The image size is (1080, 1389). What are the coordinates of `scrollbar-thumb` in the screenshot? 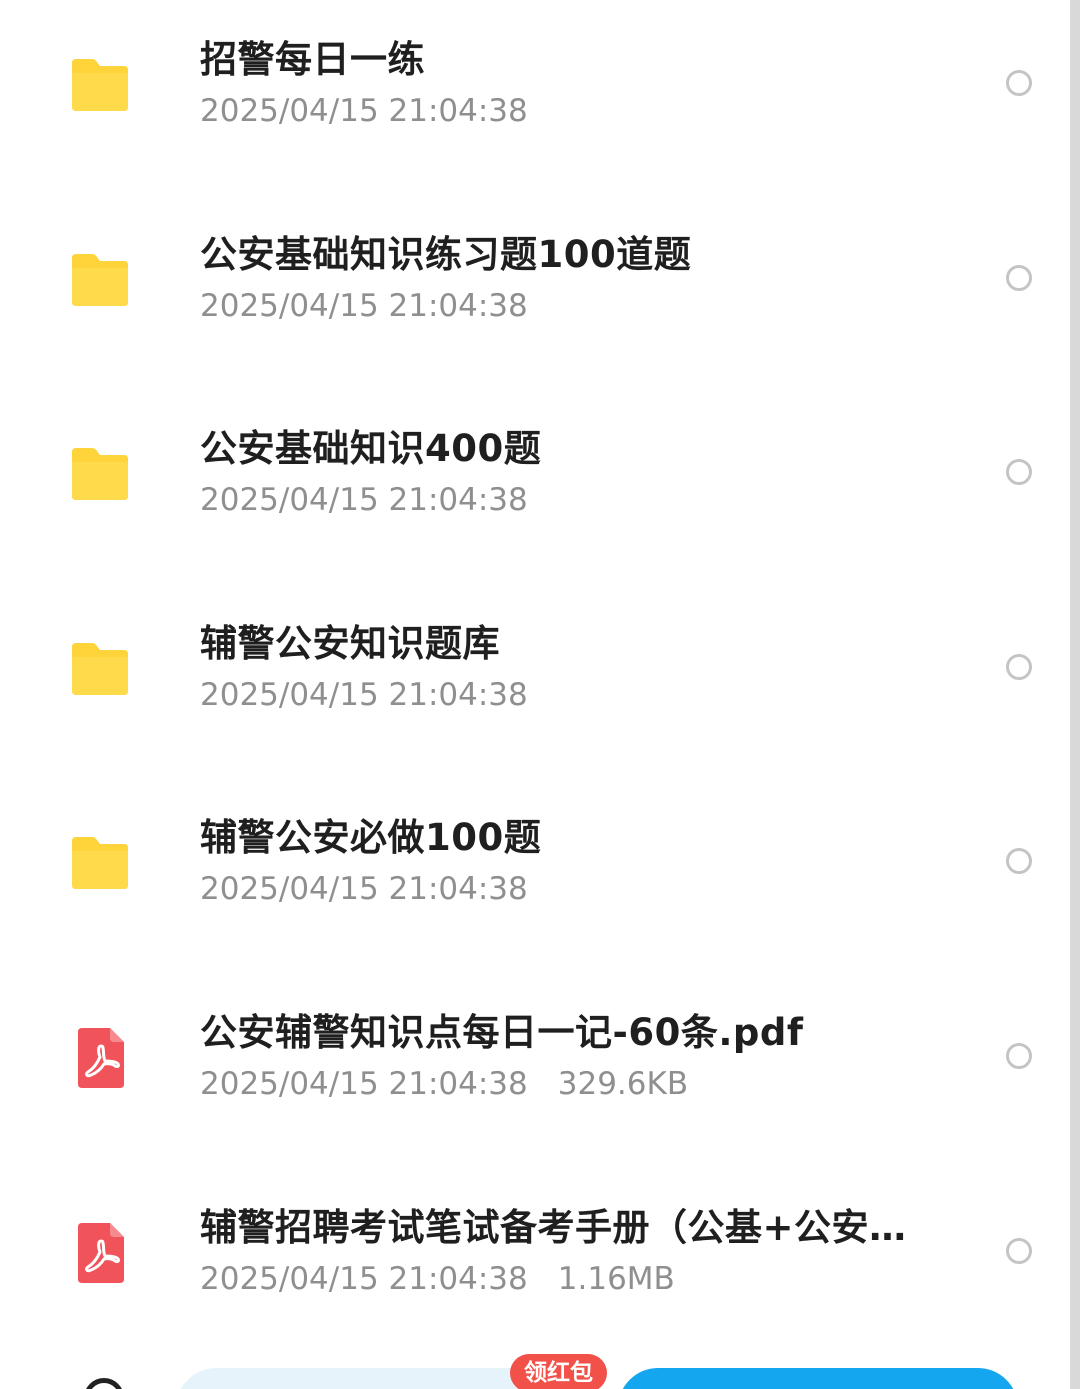 It's located at (1075, 694).